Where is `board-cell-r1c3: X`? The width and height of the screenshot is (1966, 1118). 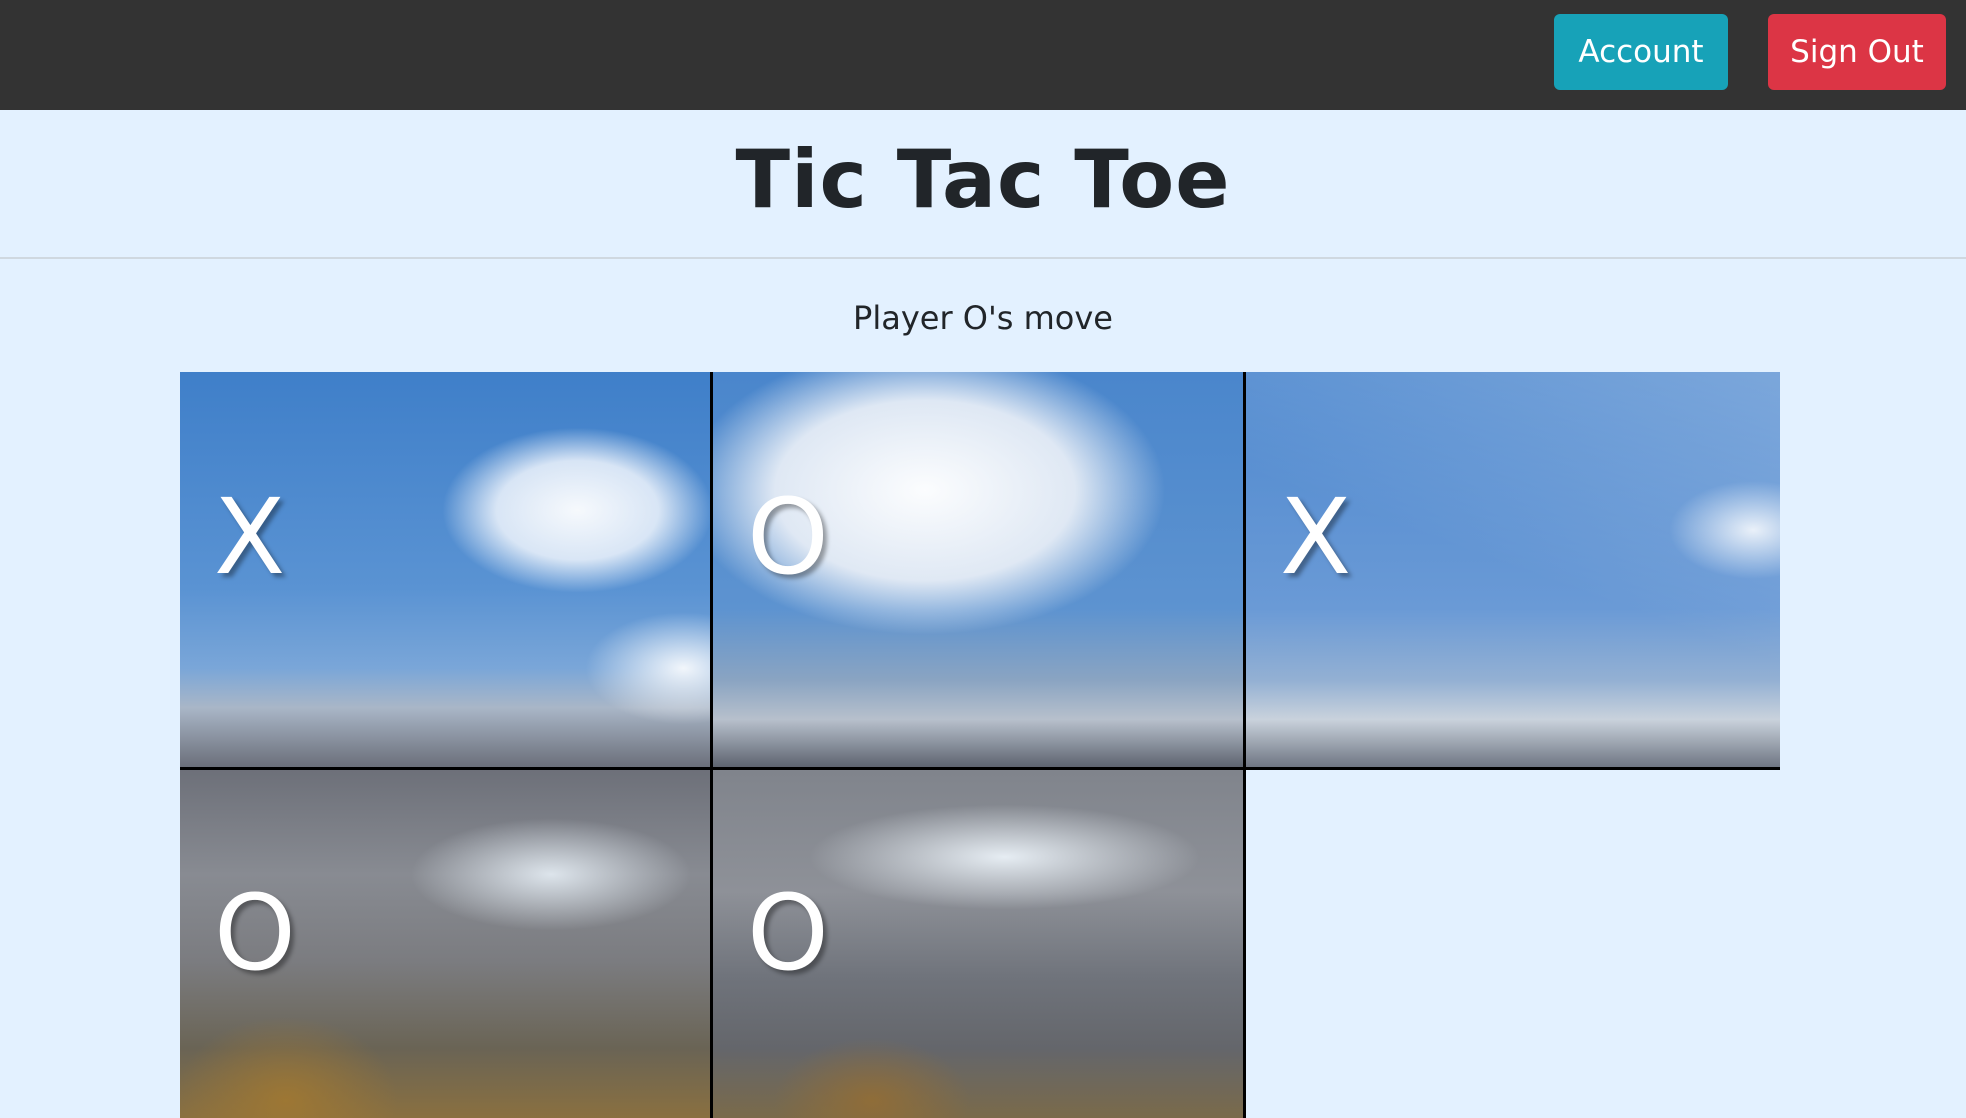
board-cell-r1c3: X is located at coordinates (1513, 571).